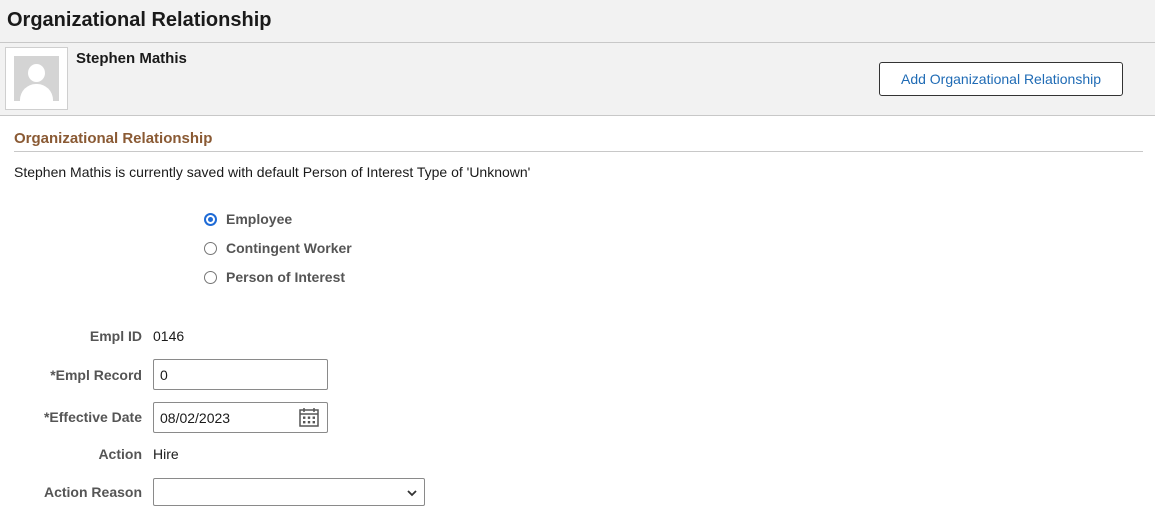 This screenshot has height=531, width=1155. I want to click on empl-record-input, so click(240, 374).